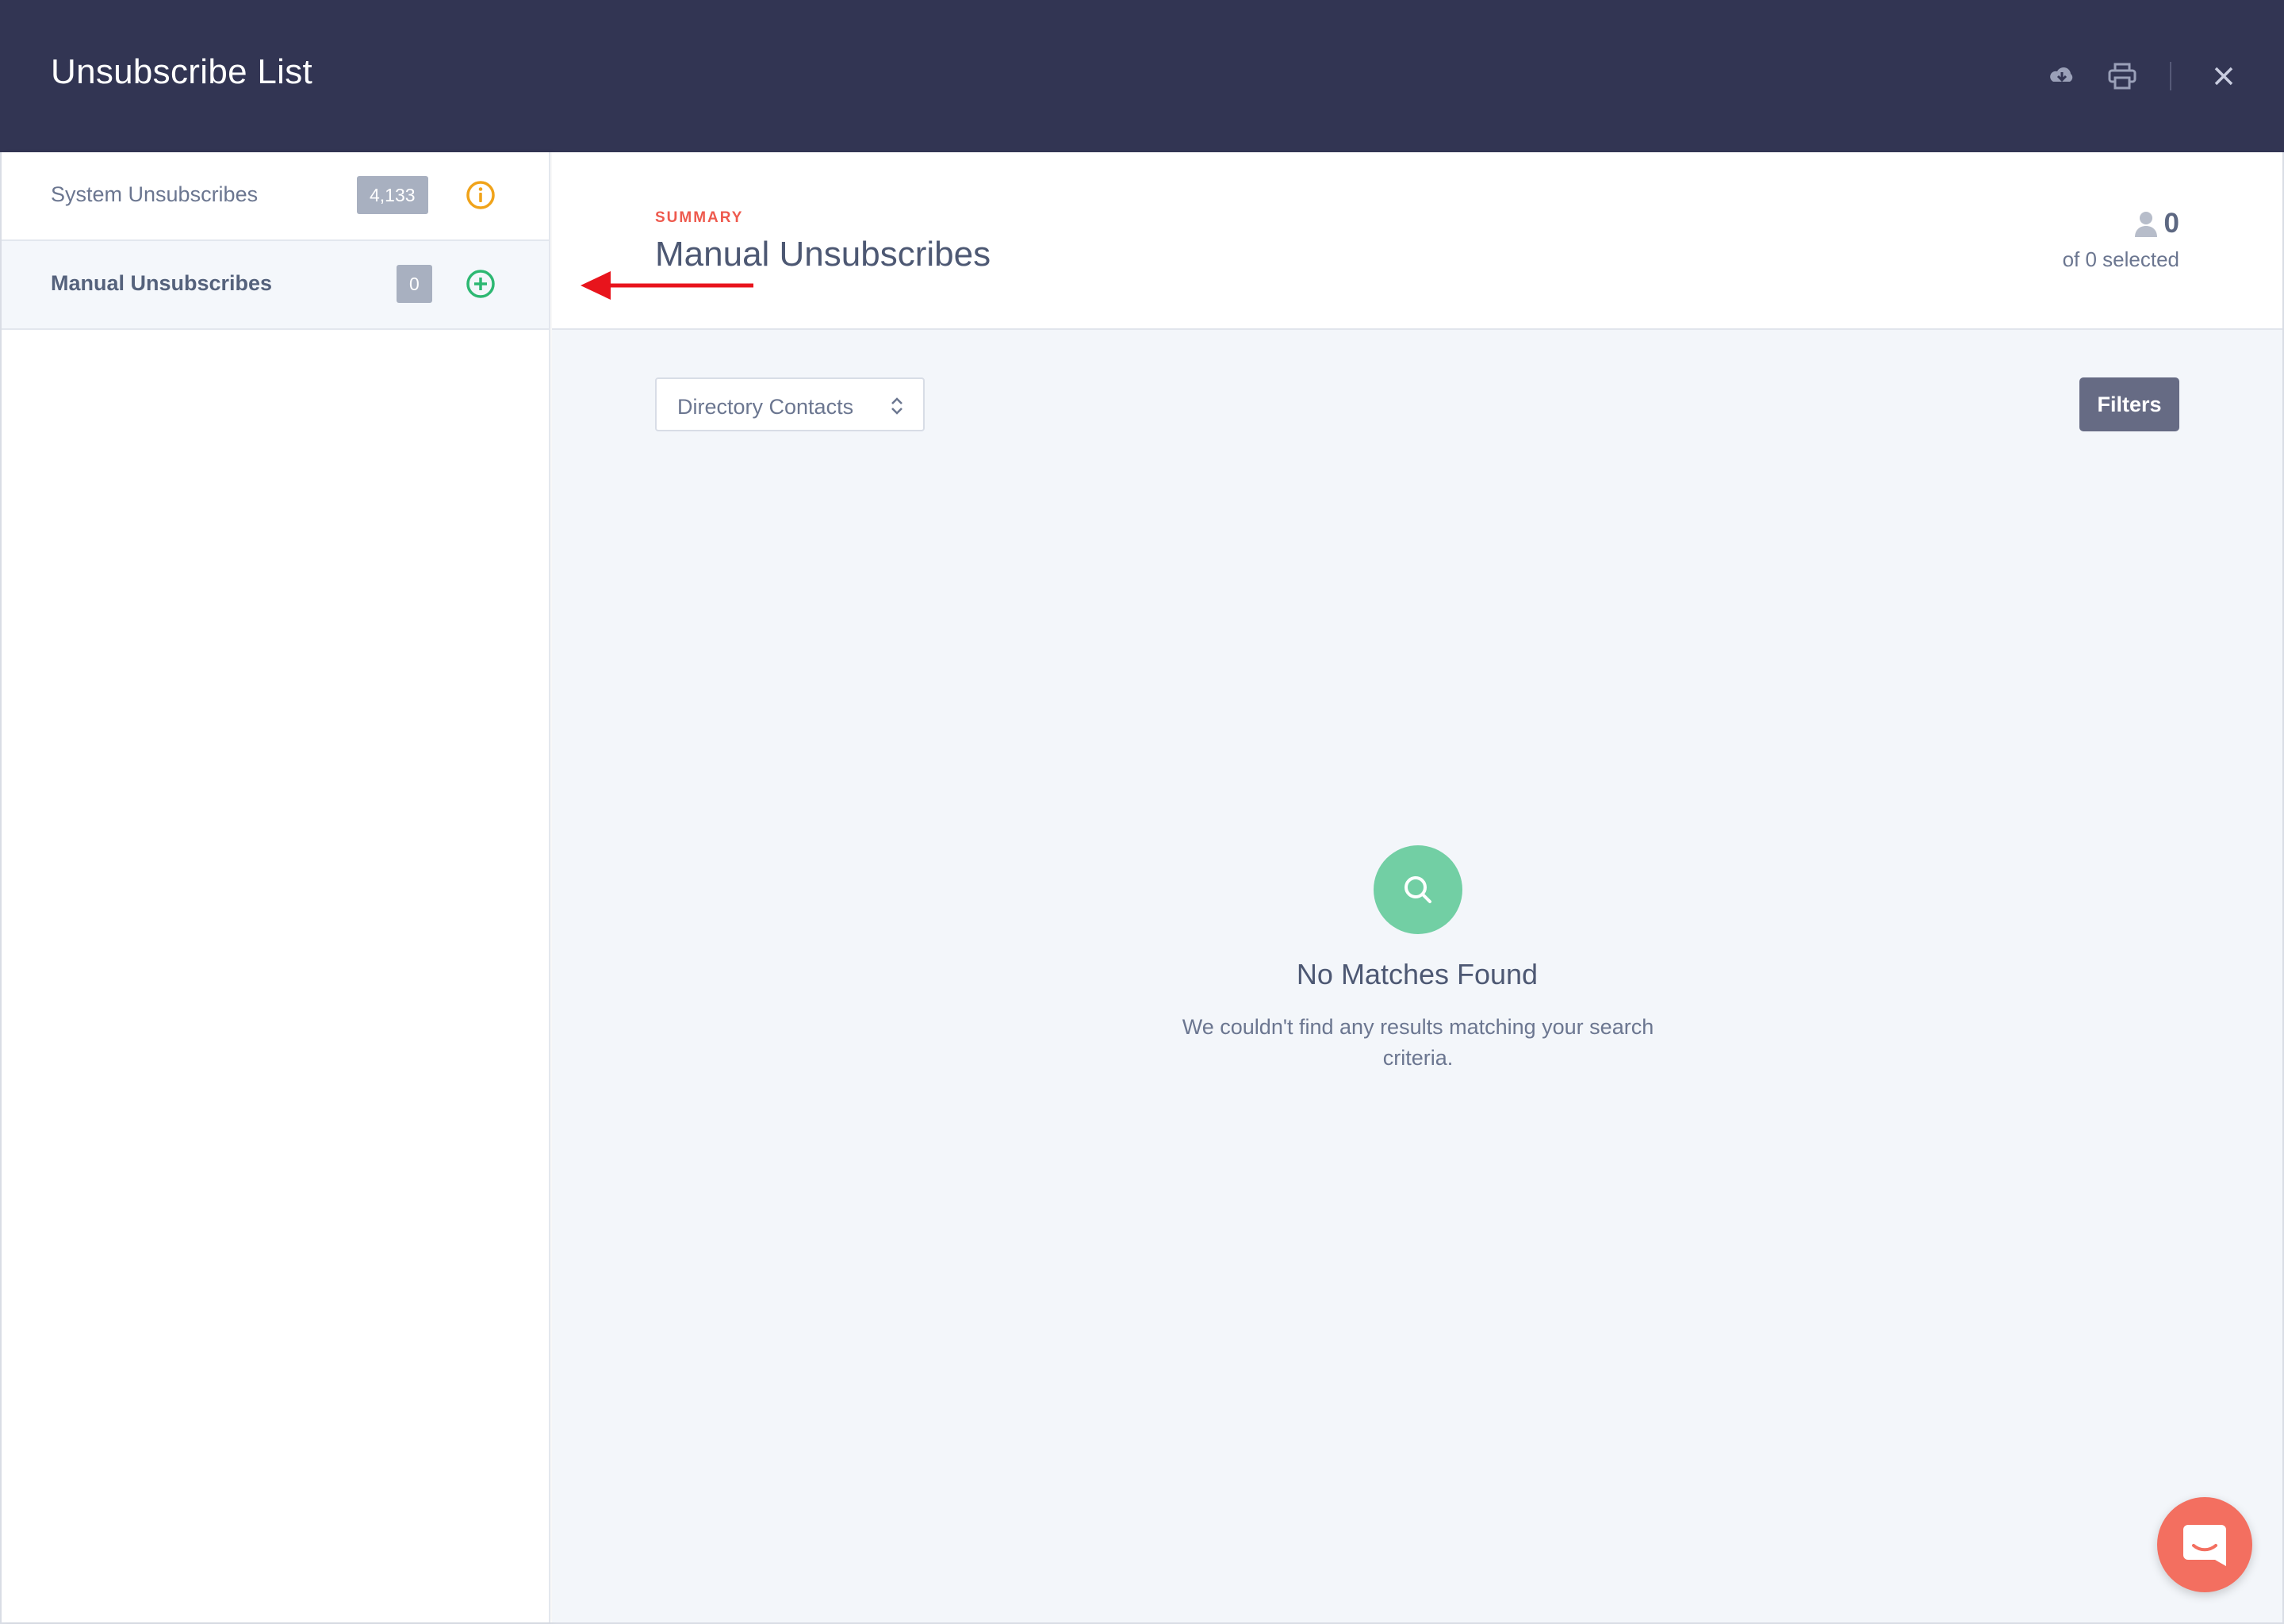  What do you see at coordinates (699, 217) in the screenshot?
I see `section-label: SUMMARY` at bounding box center [699, 217].